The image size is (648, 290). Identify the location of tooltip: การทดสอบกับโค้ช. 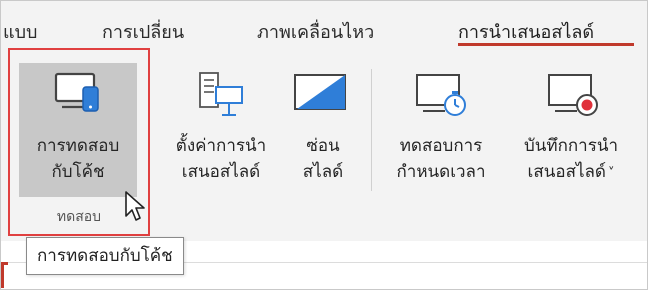
(105, 256).